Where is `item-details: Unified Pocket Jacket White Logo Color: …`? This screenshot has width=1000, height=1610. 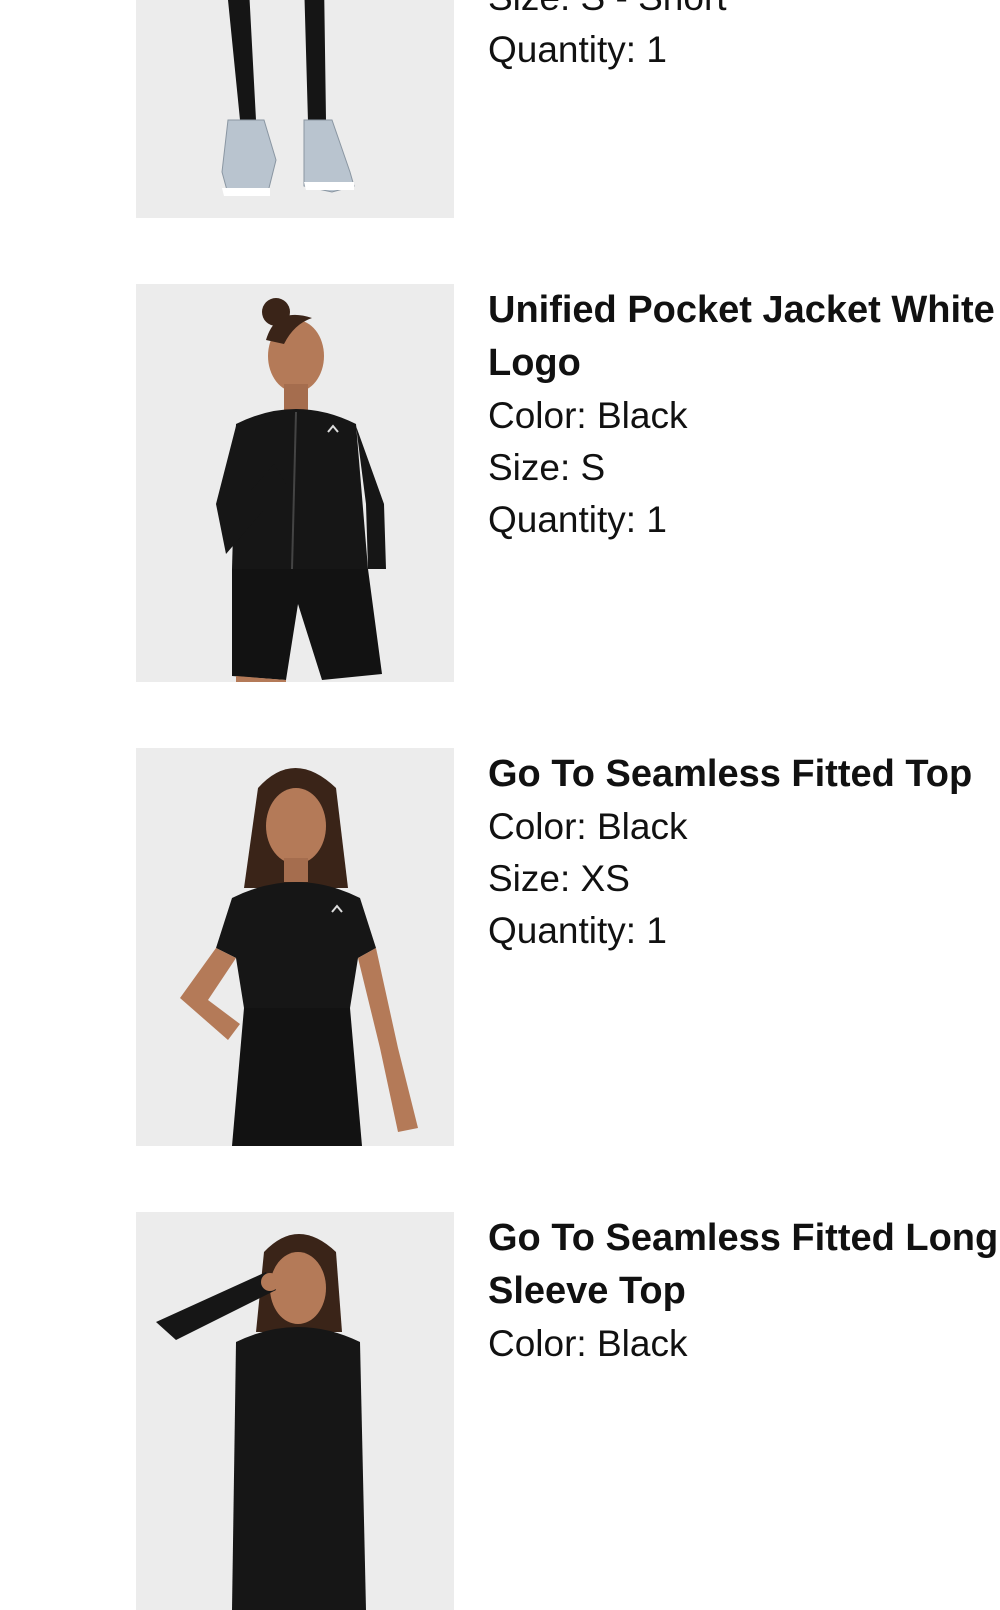
item-details: Unified Pocket Jacket White Logo Color: … is located at coordinates (744, 415).